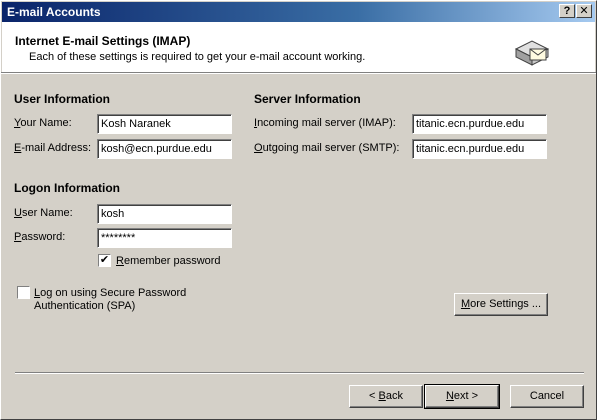 This screenshot has height=420, width=597. I want to click on back-prefix: <, so click(374, 396).